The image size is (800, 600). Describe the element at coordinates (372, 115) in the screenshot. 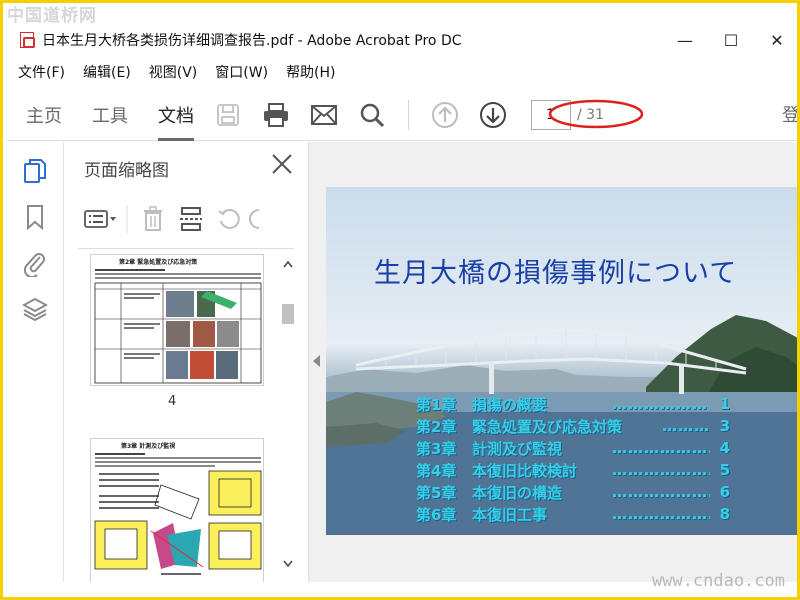

I see `search-icon` at that location.